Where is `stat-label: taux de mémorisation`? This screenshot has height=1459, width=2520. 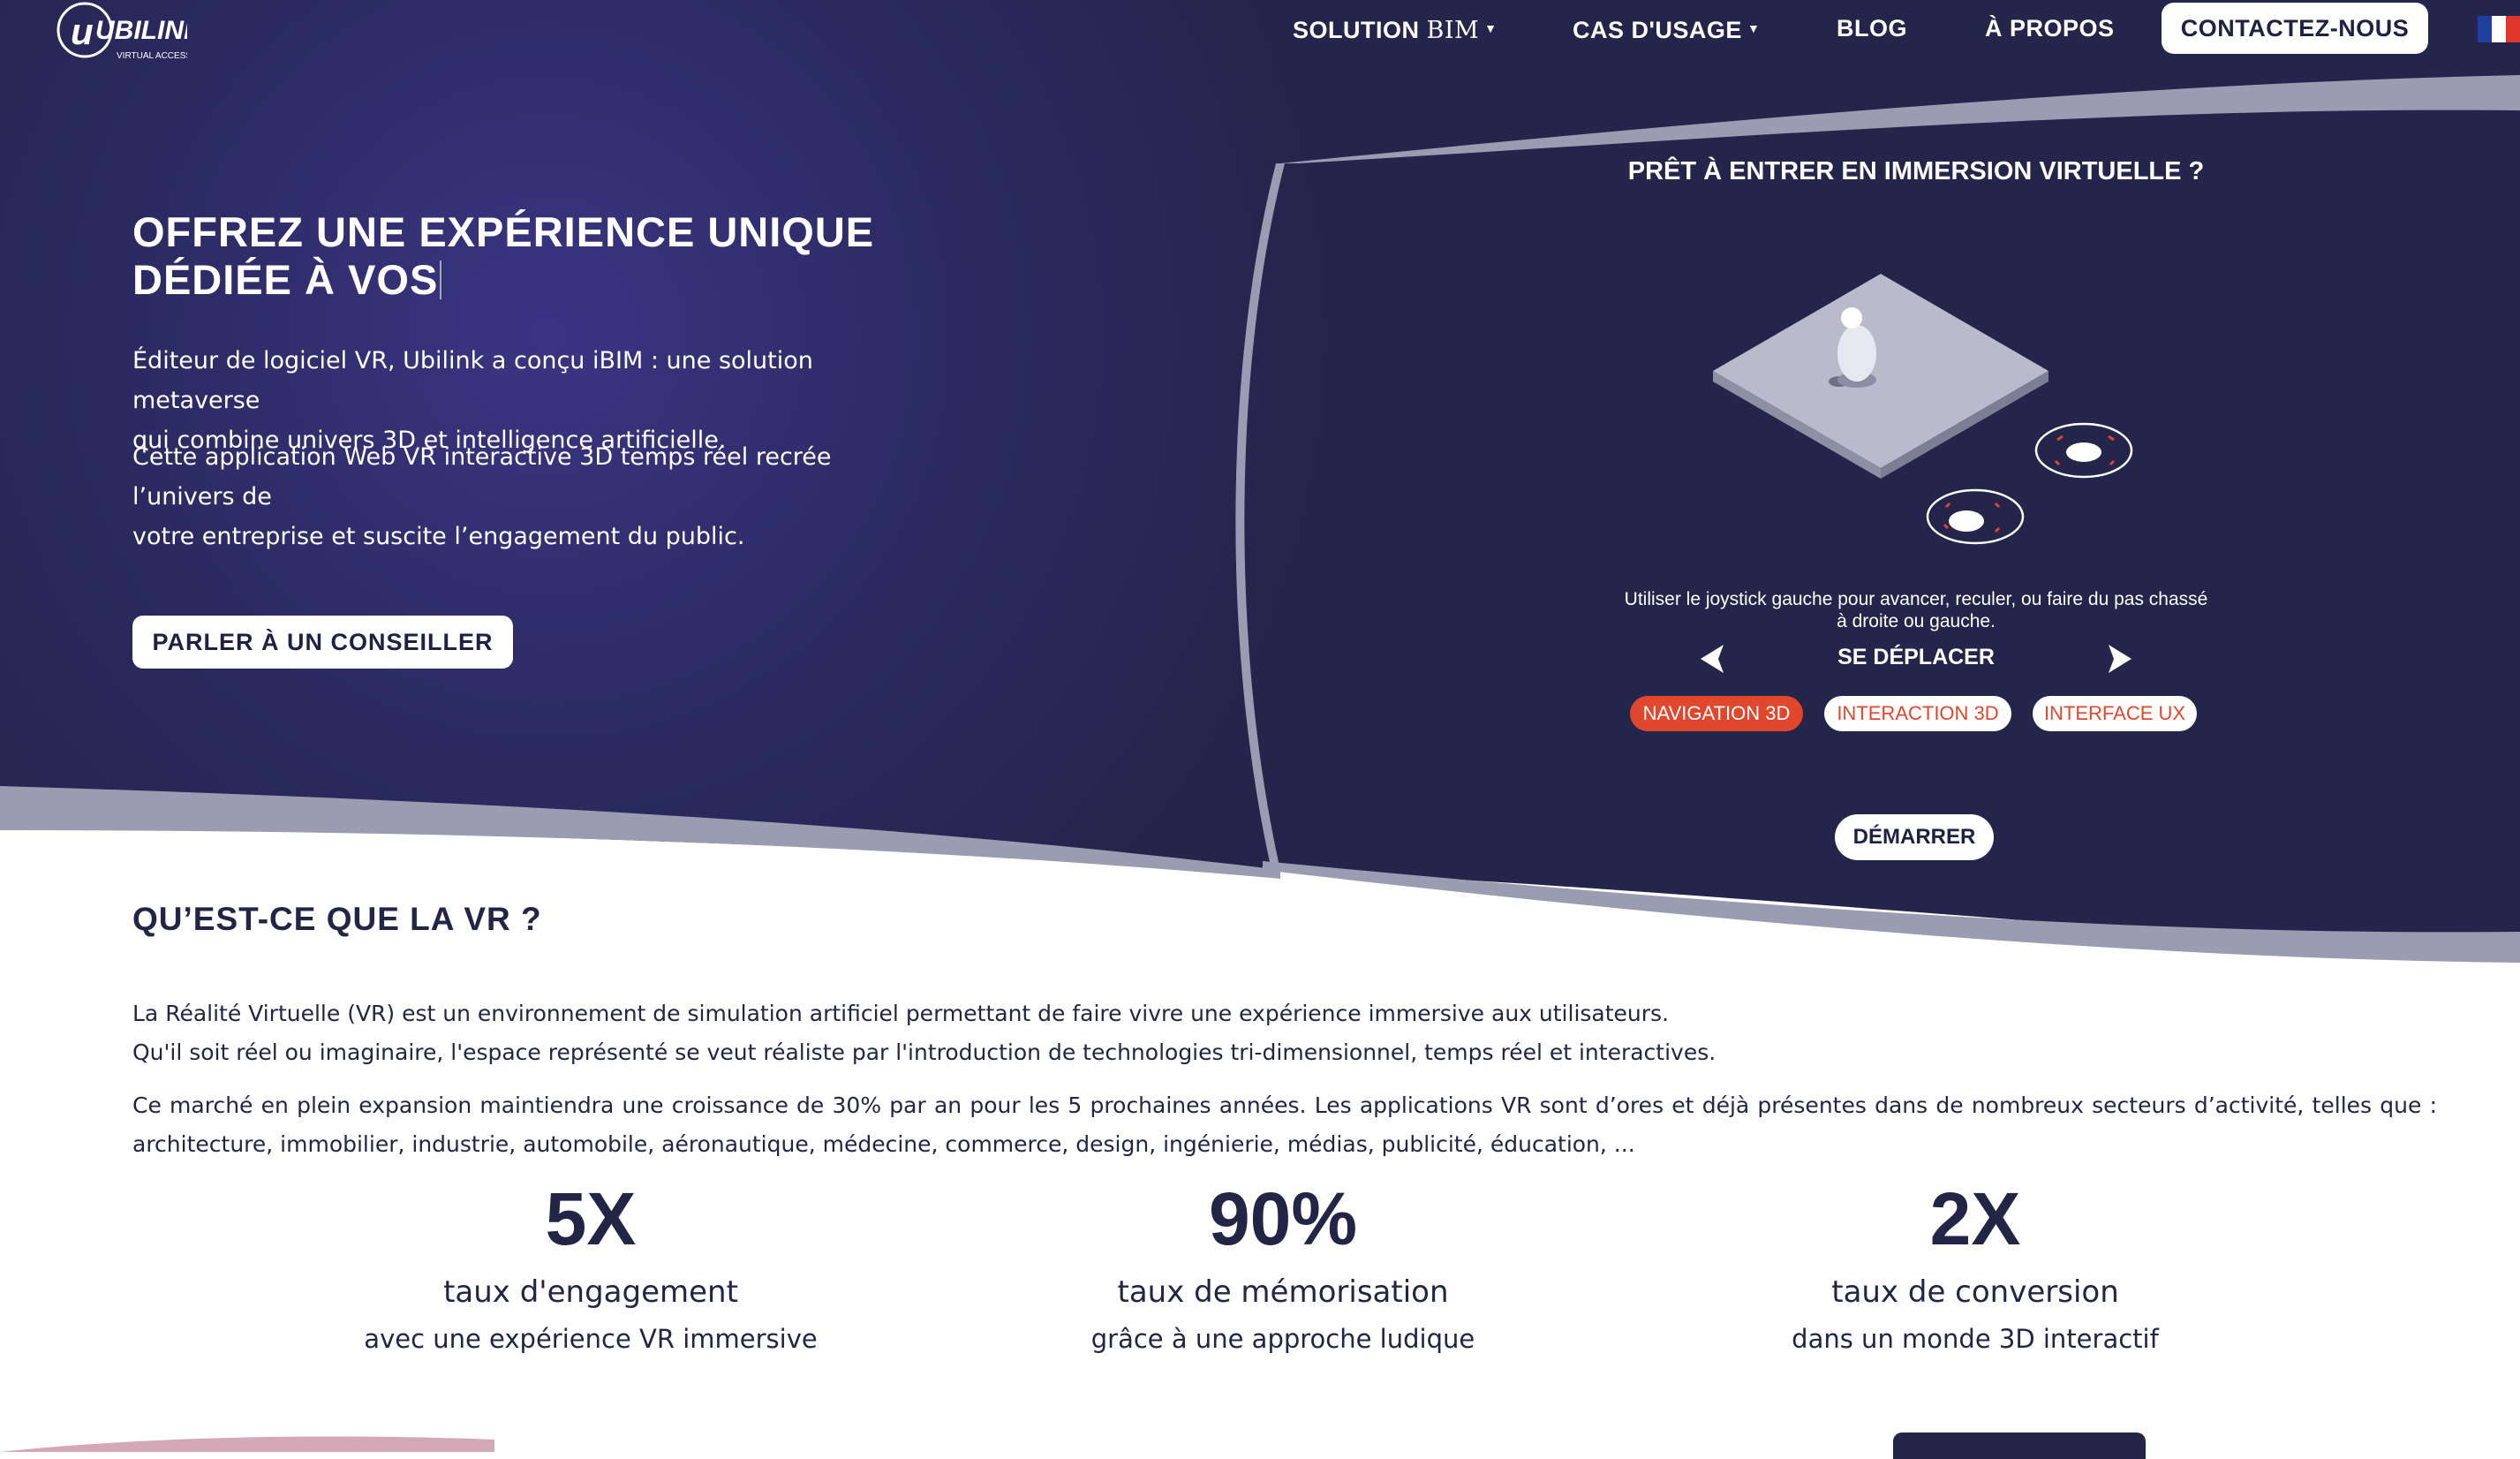 stat-label: taux de mémorisation is located at coordinates (1283, 1292).